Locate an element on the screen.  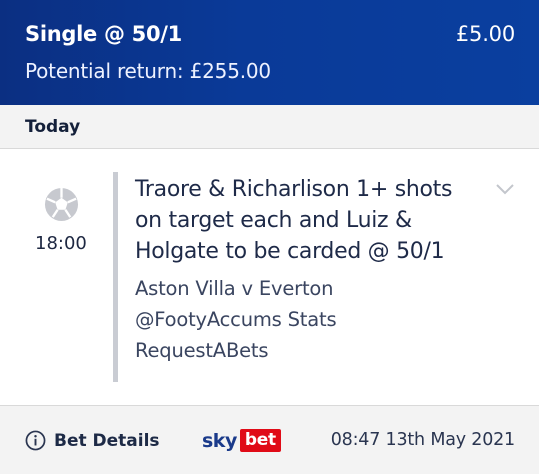
date-group-label: Today is located at coordinates (53, 127).